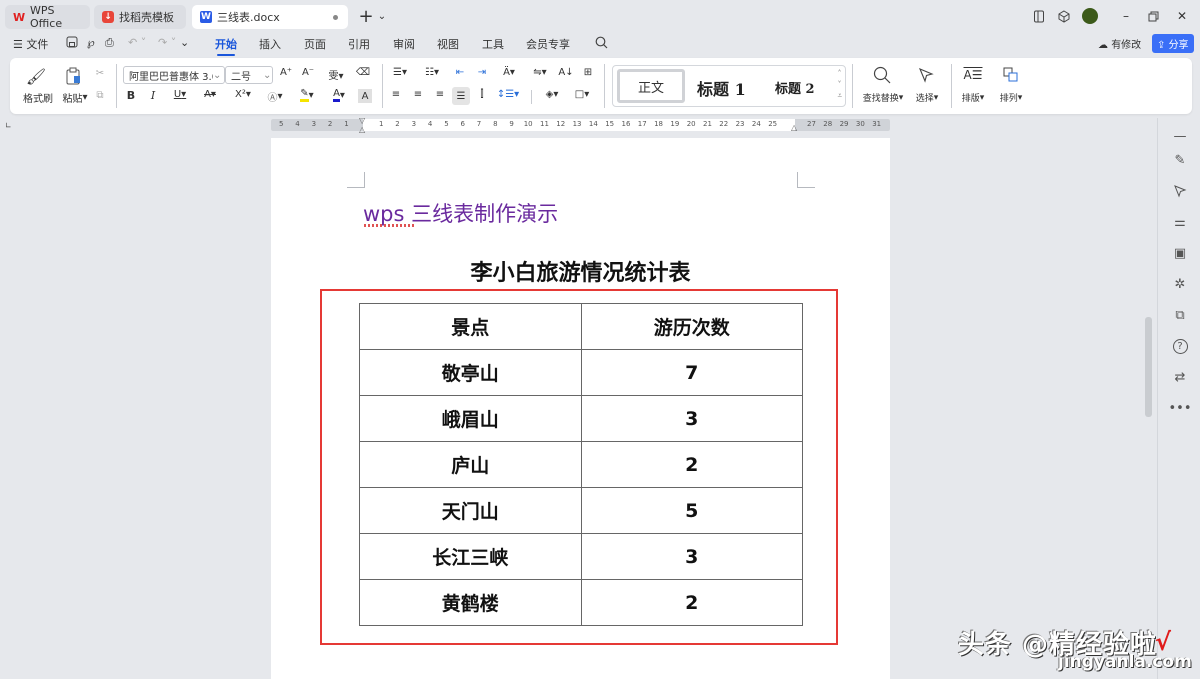 The height and width of the screenshot is (679, 1200). What do you see at coordinates (1180, 191) in the screenshot?
I see `select-tool-button` at bounding box center [1180, 191].